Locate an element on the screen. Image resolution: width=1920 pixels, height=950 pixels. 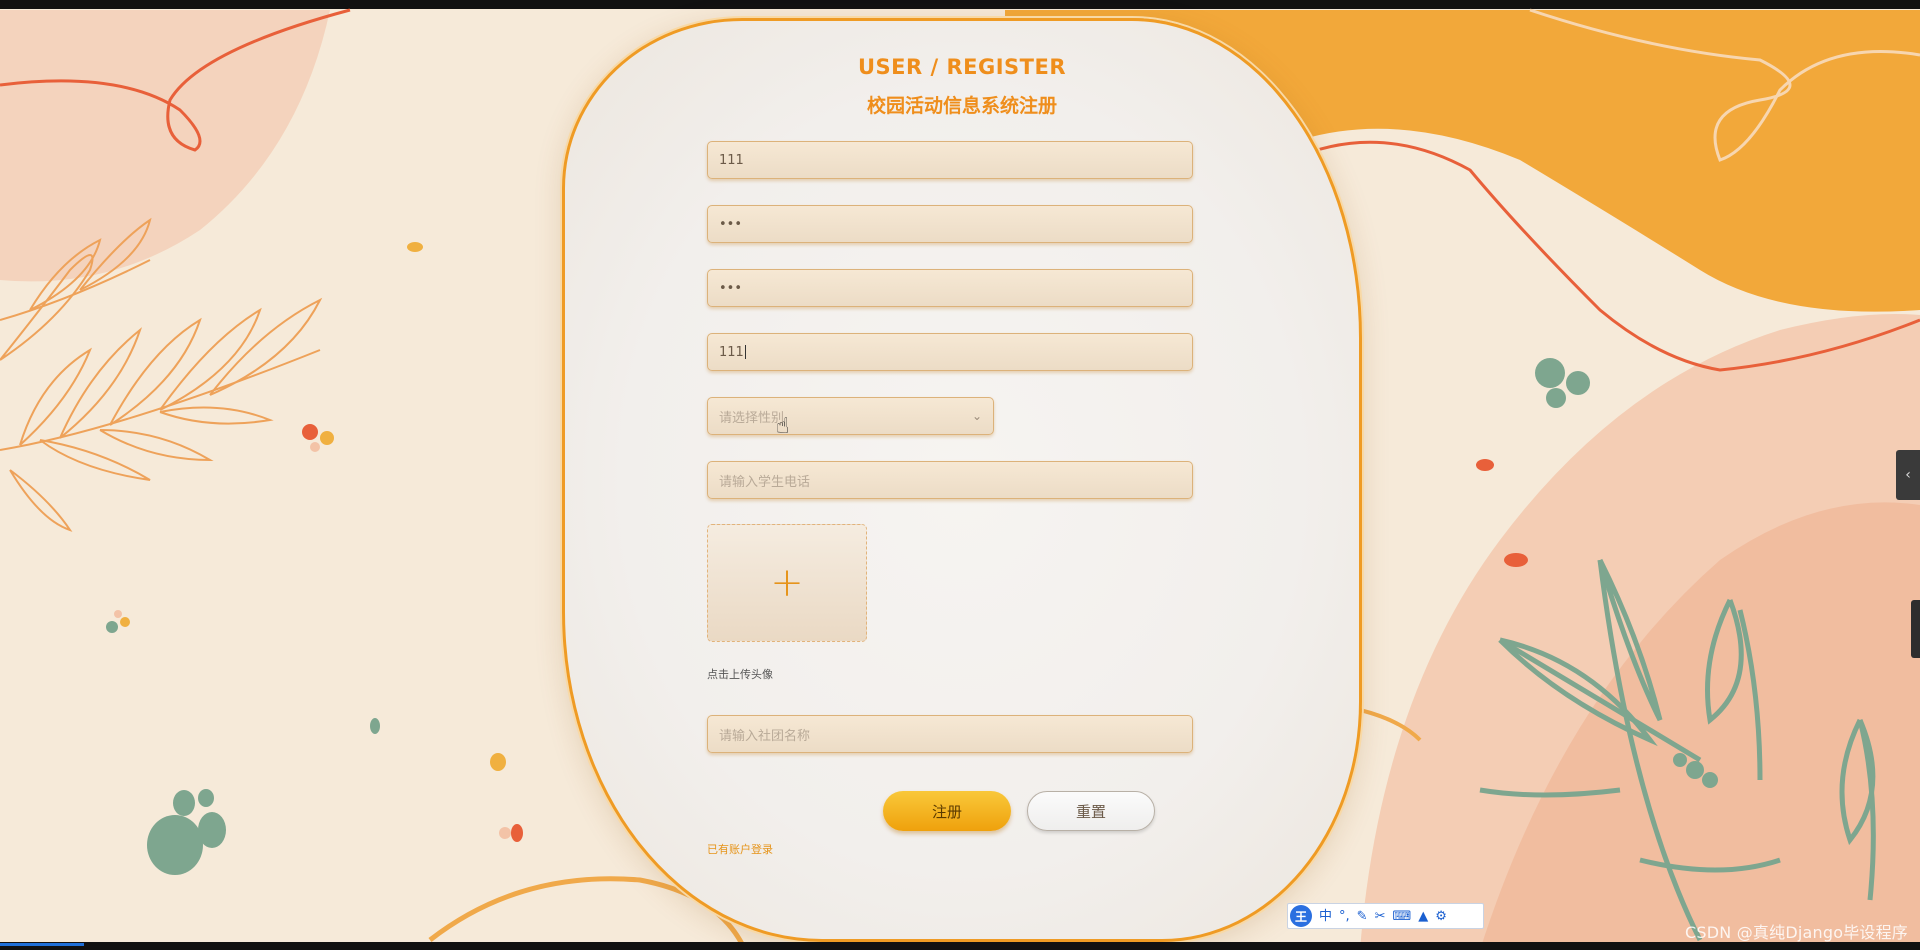
confirm-password-input: ••• is located at coordinates (950, 288).